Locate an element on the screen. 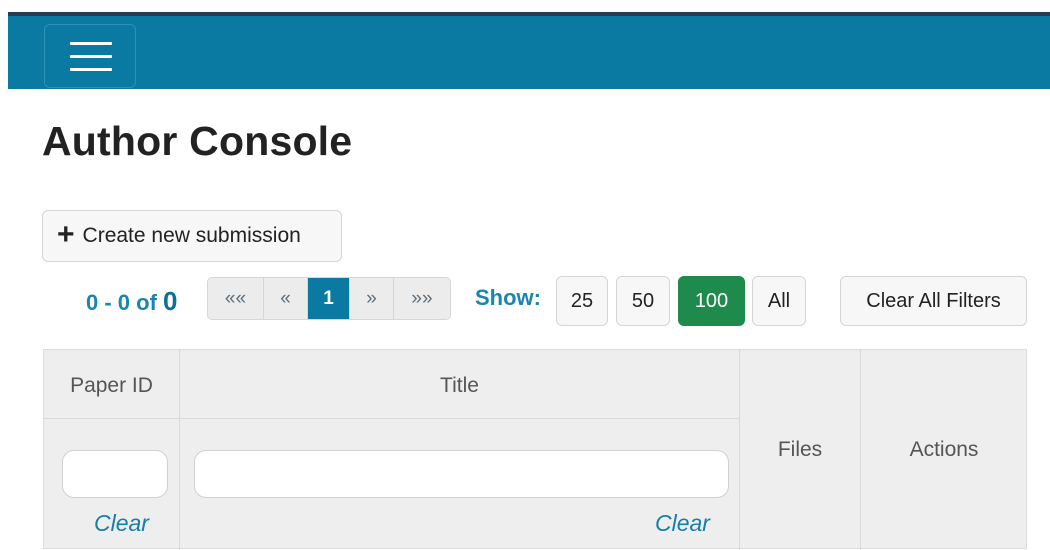 Image resolution: width=1050 pixels, height=550 pixels. page-title: Author Console is located at coordinates (197, 141).